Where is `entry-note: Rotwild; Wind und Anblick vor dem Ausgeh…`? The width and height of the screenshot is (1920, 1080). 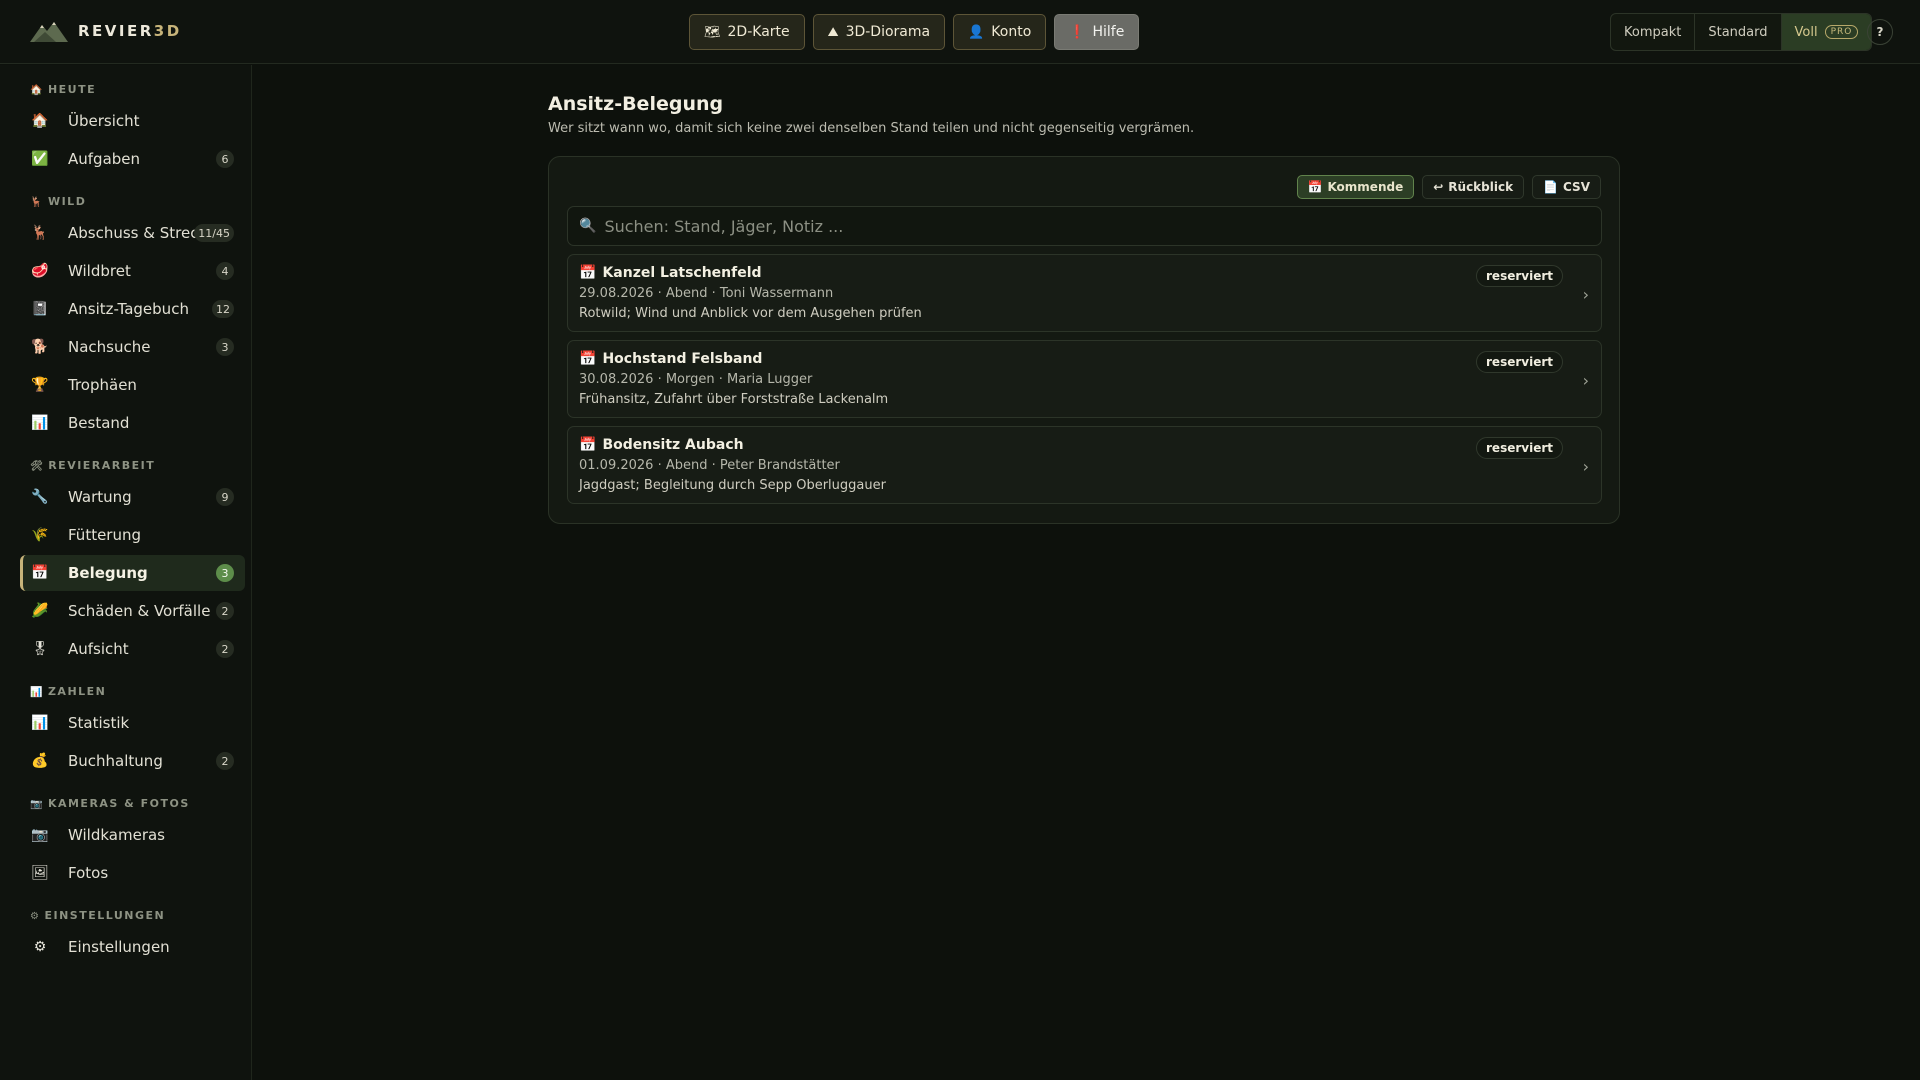
entry-note: Rotwild; Wind und Anblick vor dem Ausgeh… is located at coordinates (750, 313).